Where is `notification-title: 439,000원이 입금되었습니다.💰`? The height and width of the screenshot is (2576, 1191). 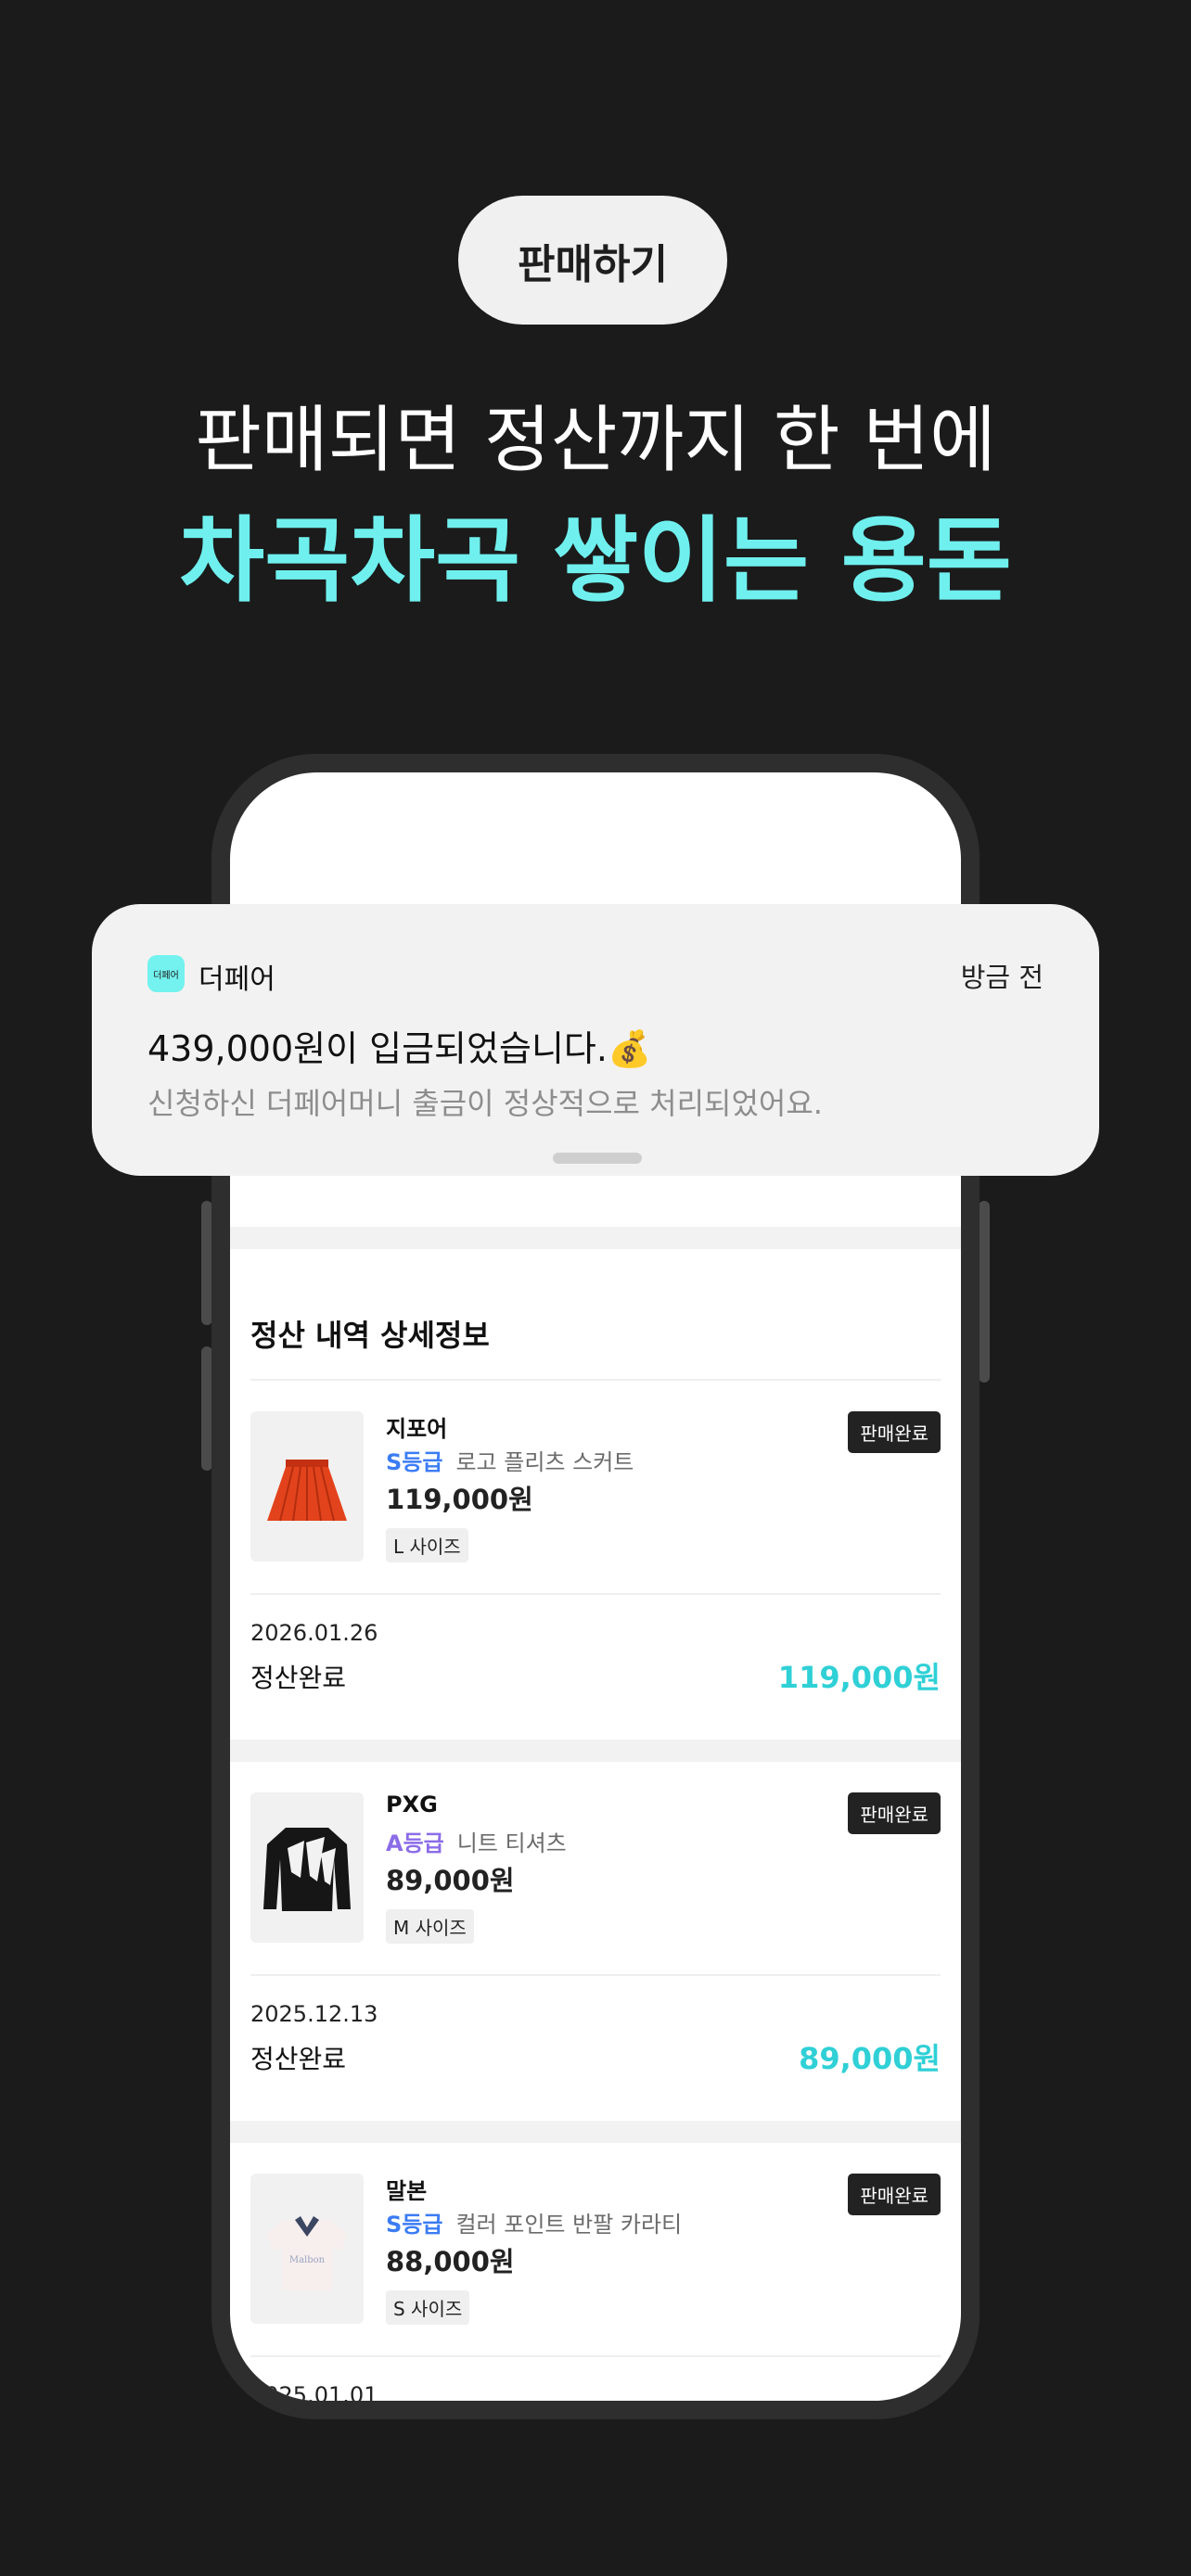
notification-title: 439,000원이 입금되었습니다.💰 is located at coordinates (399, 1045).